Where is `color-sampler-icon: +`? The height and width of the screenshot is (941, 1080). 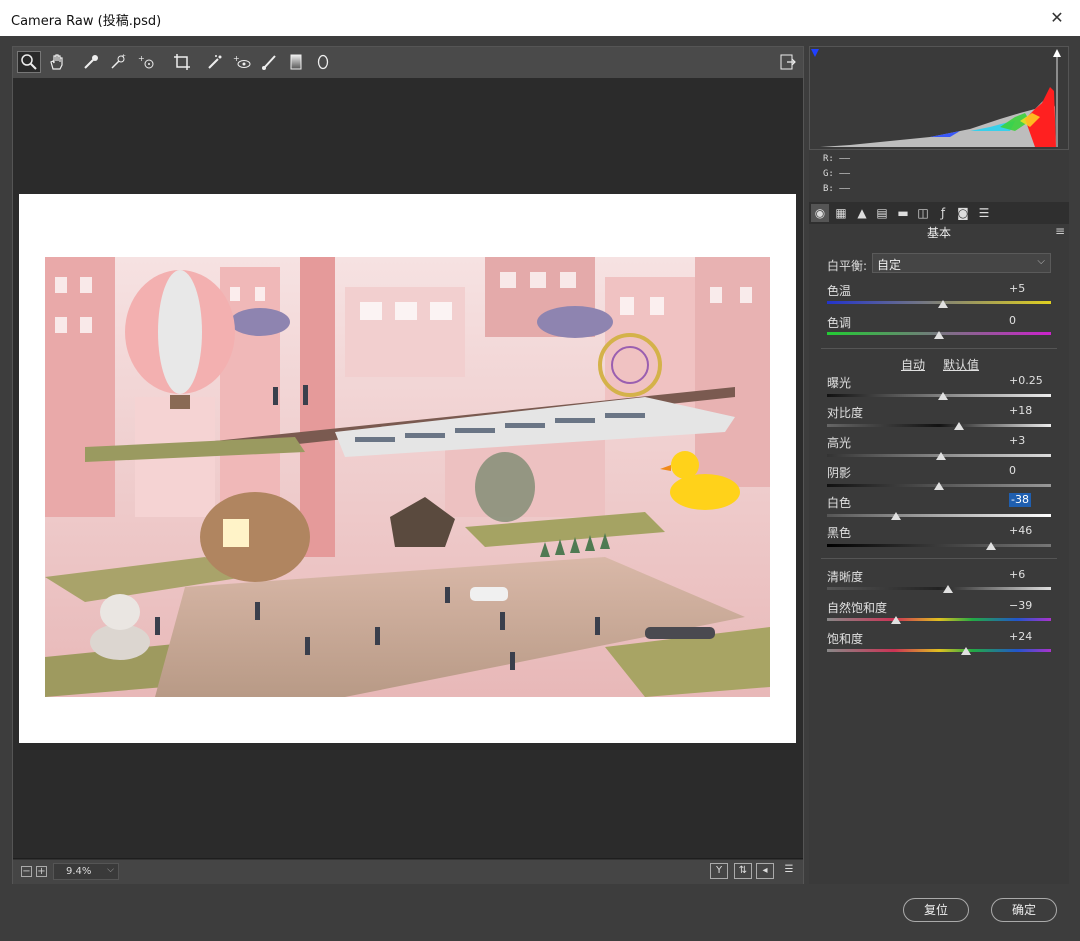 color-sampler-icon: + is located at coordinates (118, 62).